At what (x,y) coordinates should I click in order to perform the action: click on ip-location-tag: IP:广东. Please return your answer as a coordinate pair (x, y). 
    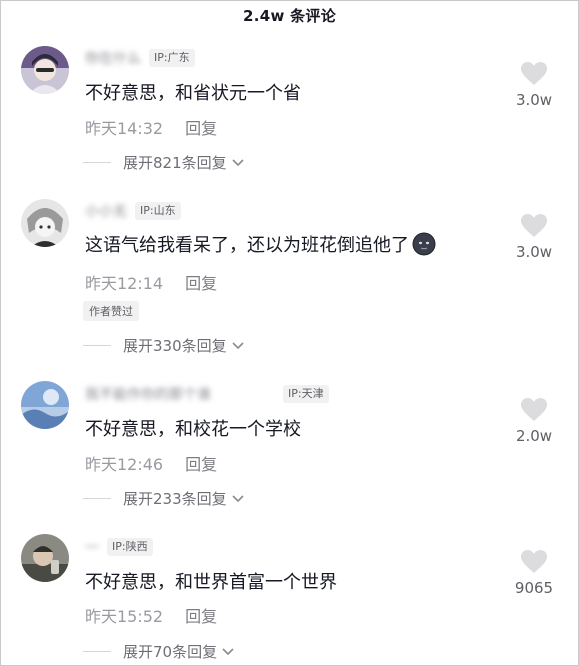
    Looking at the image, I should click on (172, 58).